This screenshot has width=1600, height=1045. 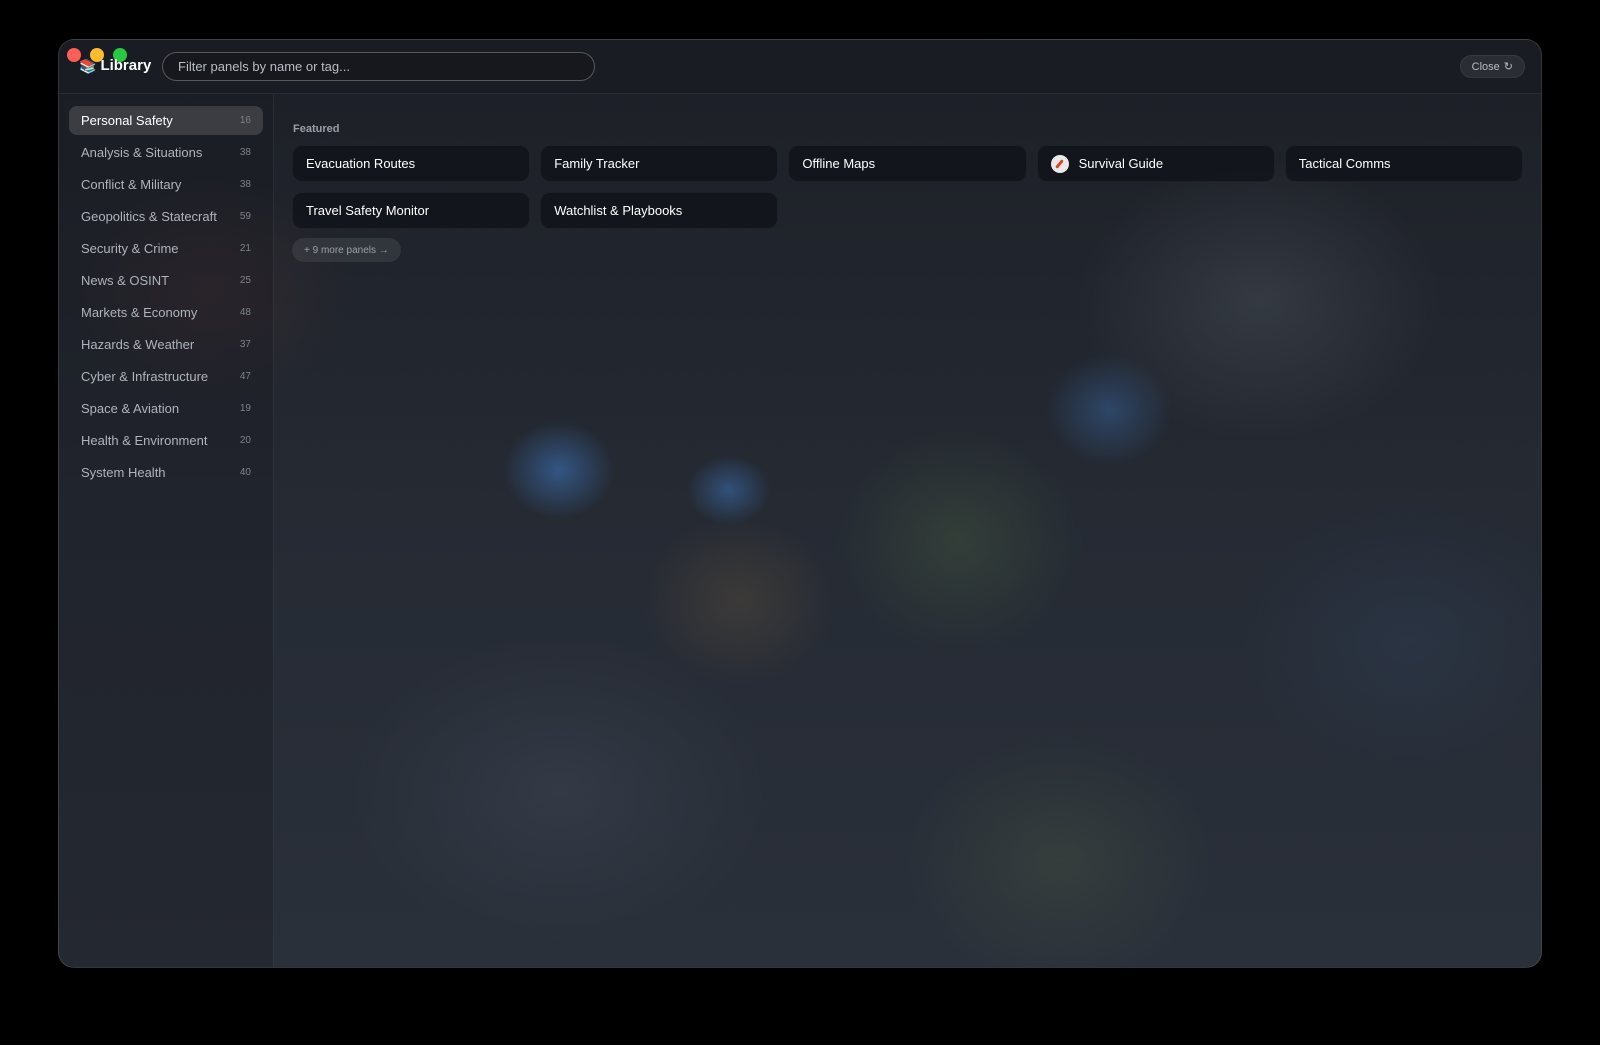 What do you see at coordinates (659, 163) in the screenshot?
I see `panel-card: Family Tracker` at bounding box center [659, 163].